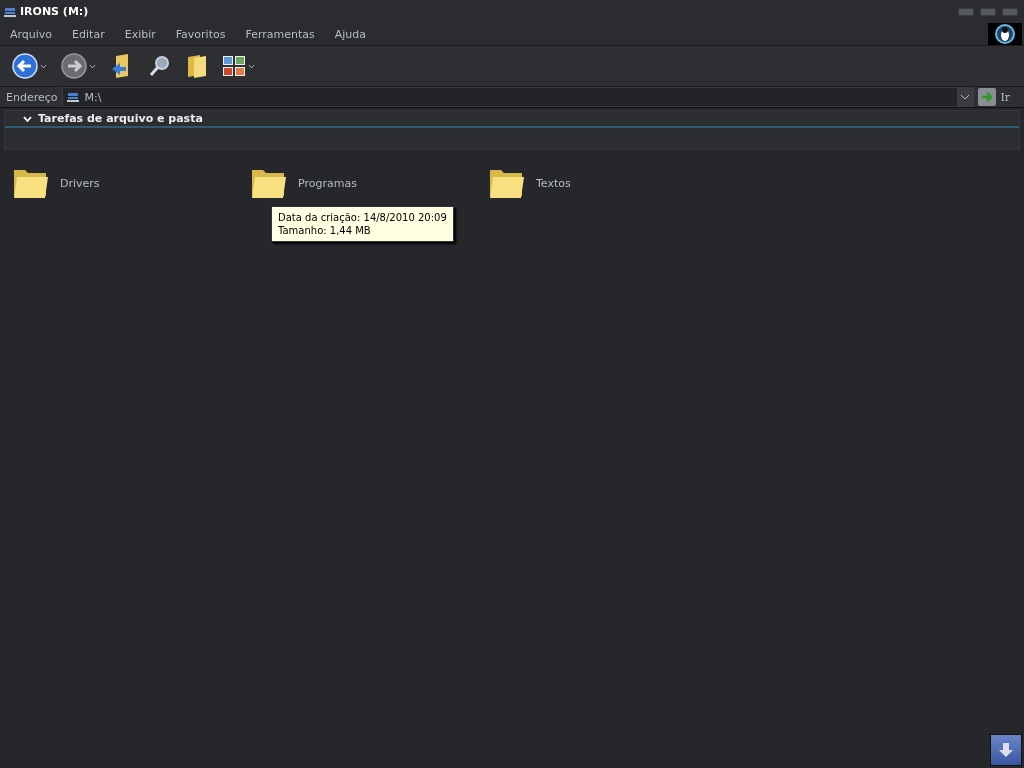 The width and height of the screenshot is (1024, 768). What do you see at coordinates (31, 34) in the screenshot?
I see `menu-item: Arquivo` at bounding box center [31, 34].